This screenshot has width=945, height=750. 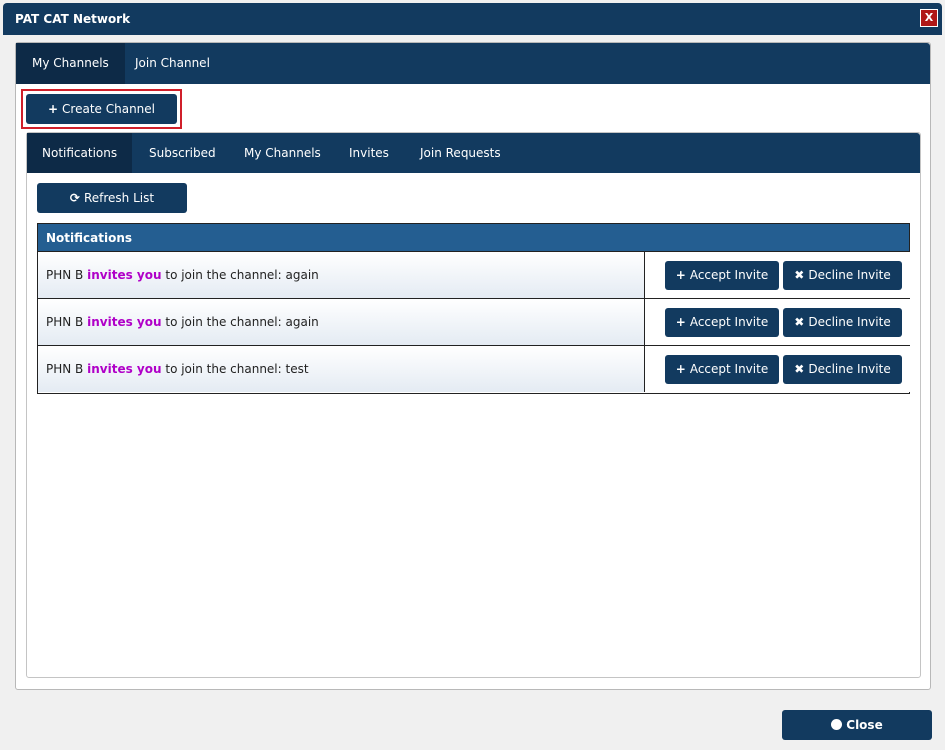 What do you see at coordinates (108, 109) in the screenshot?
I see `create-channel-label: Create Channel` at bounding box center [108, 109].